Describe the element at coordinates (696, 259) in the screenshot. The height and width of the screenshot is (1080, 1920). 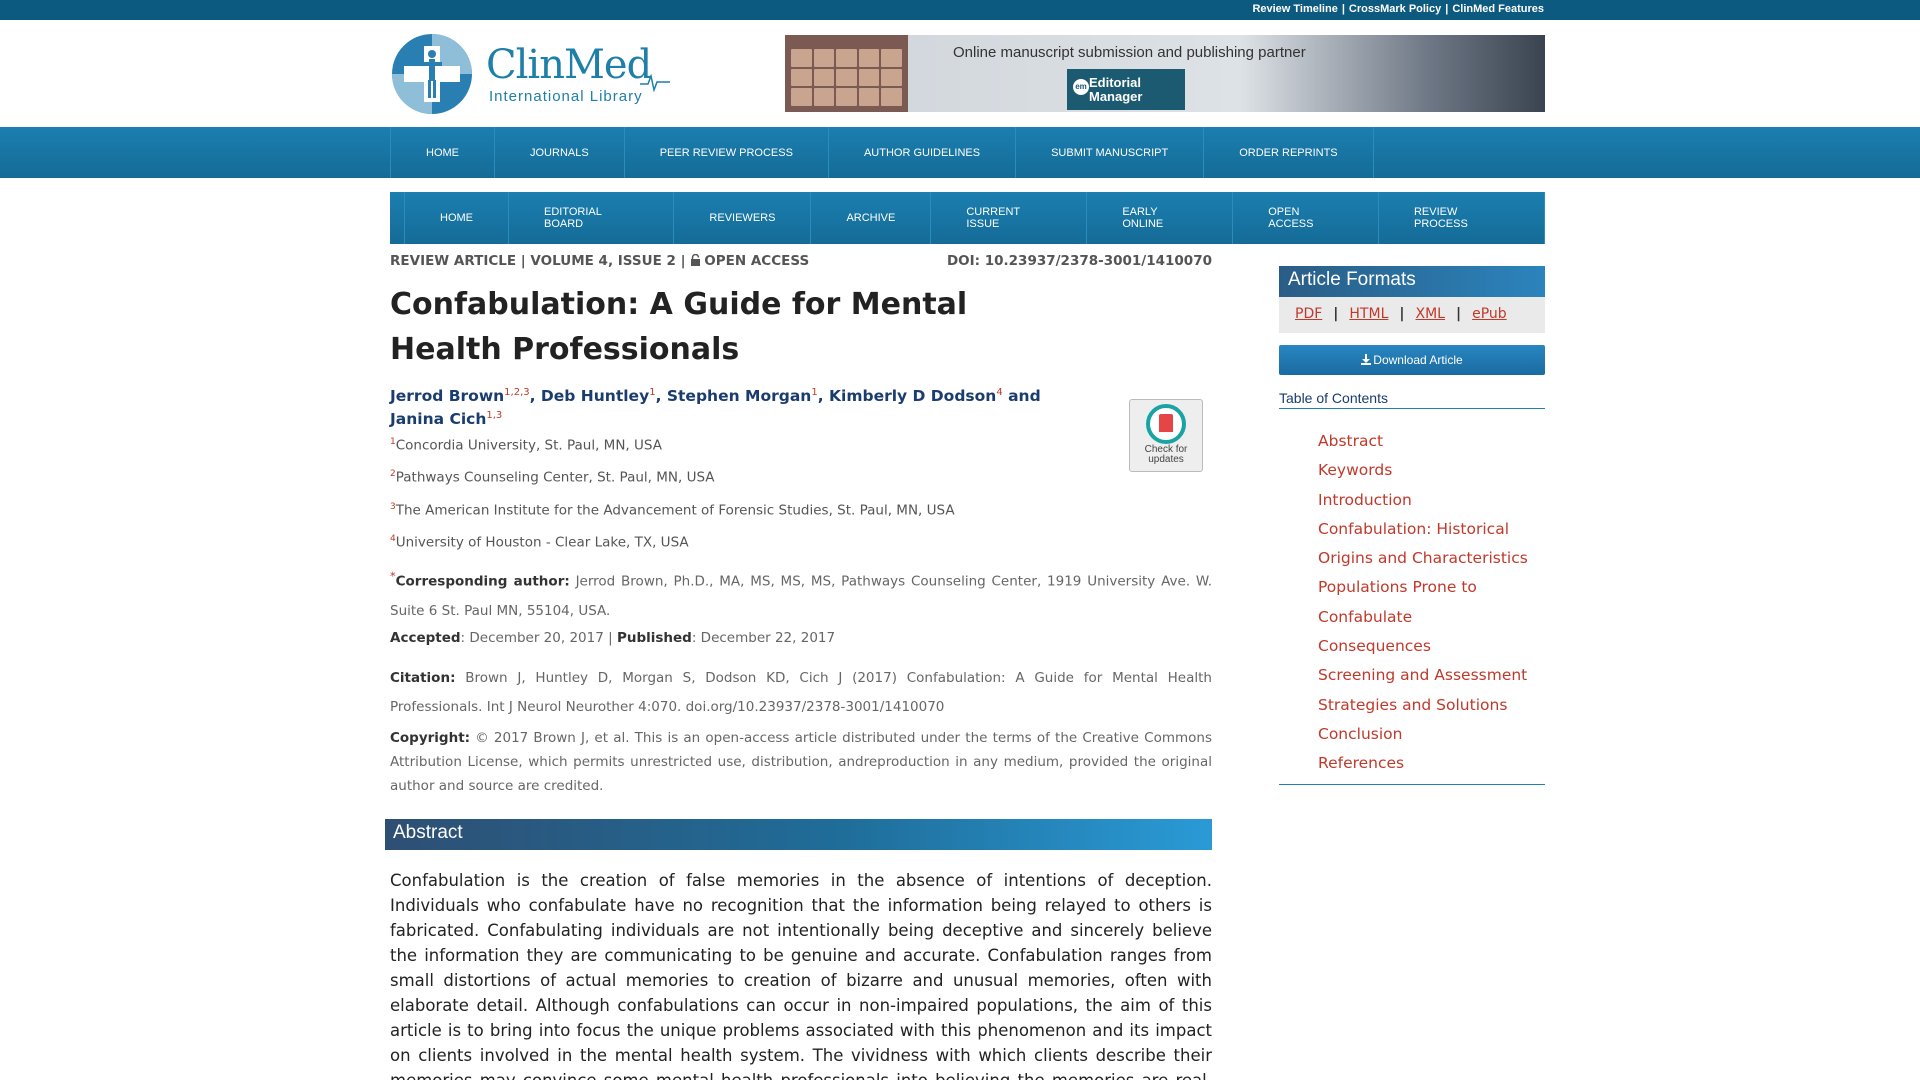
I see `lock-icon` at that location.